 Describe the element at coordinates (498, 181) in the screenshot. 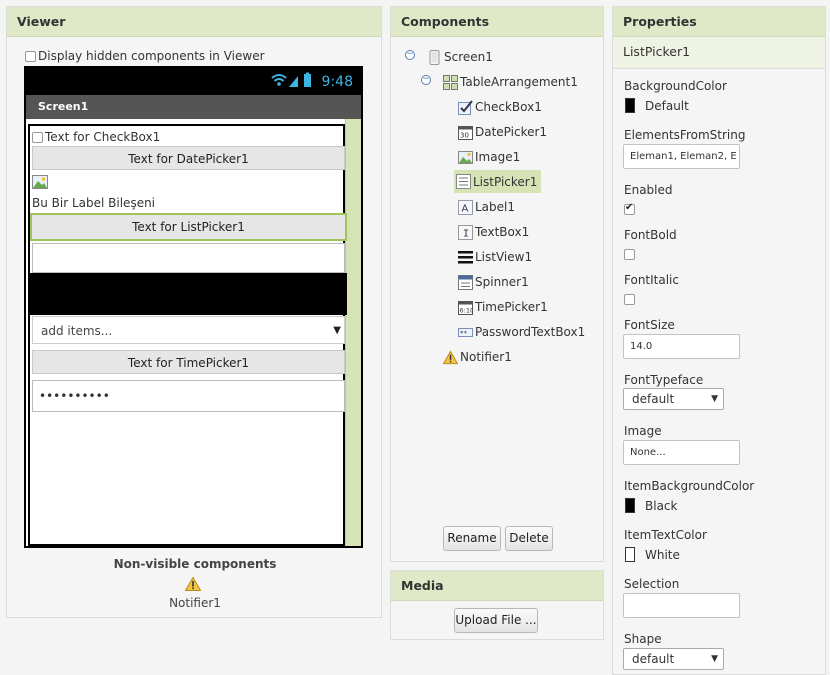

I see `tree-item-listpicker1-selected: ListPicker1` at that location.